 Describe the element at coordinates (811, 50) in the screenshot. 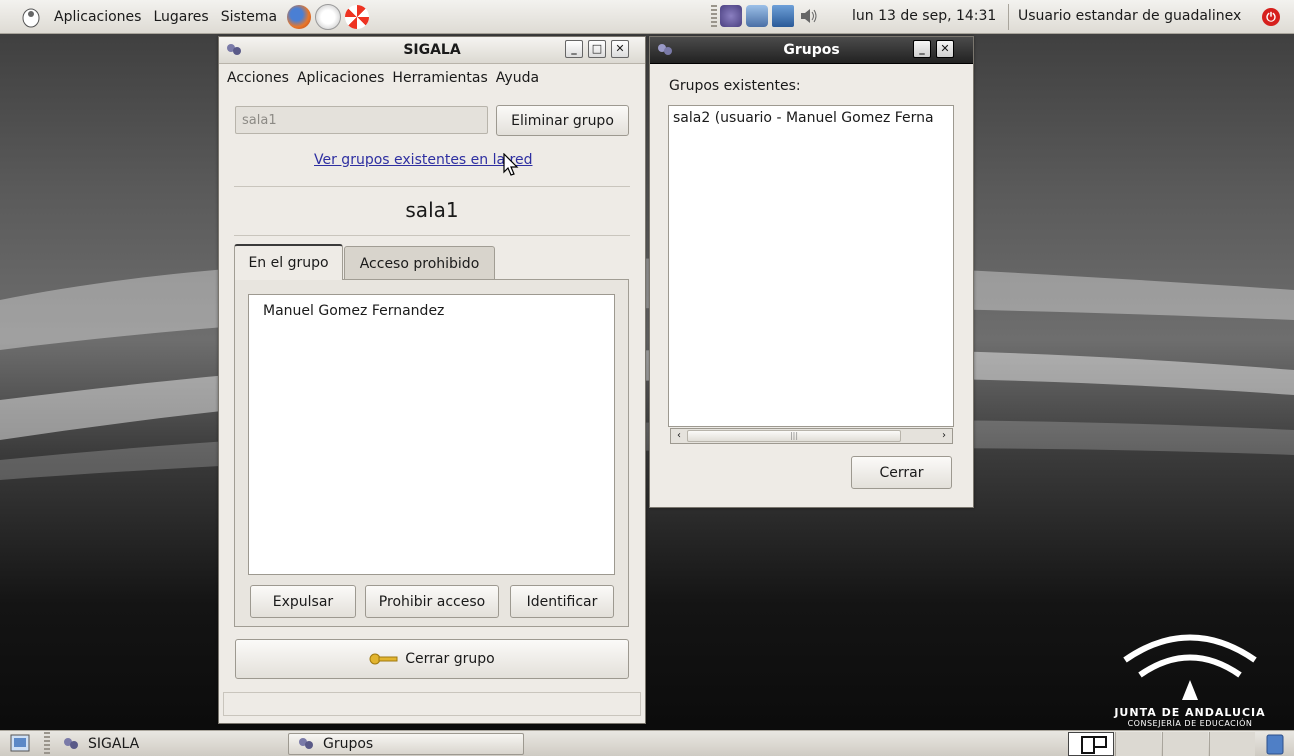

I see `grupos-titlebar: Grupos _ ✕` at that location.